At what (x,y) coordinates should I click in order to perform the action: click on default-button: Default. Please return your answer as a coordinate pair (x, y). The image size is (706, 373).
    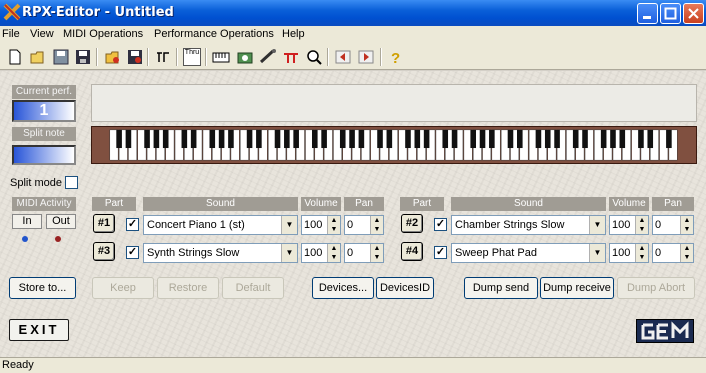
    Looking at the image, I should click on (253, 288).